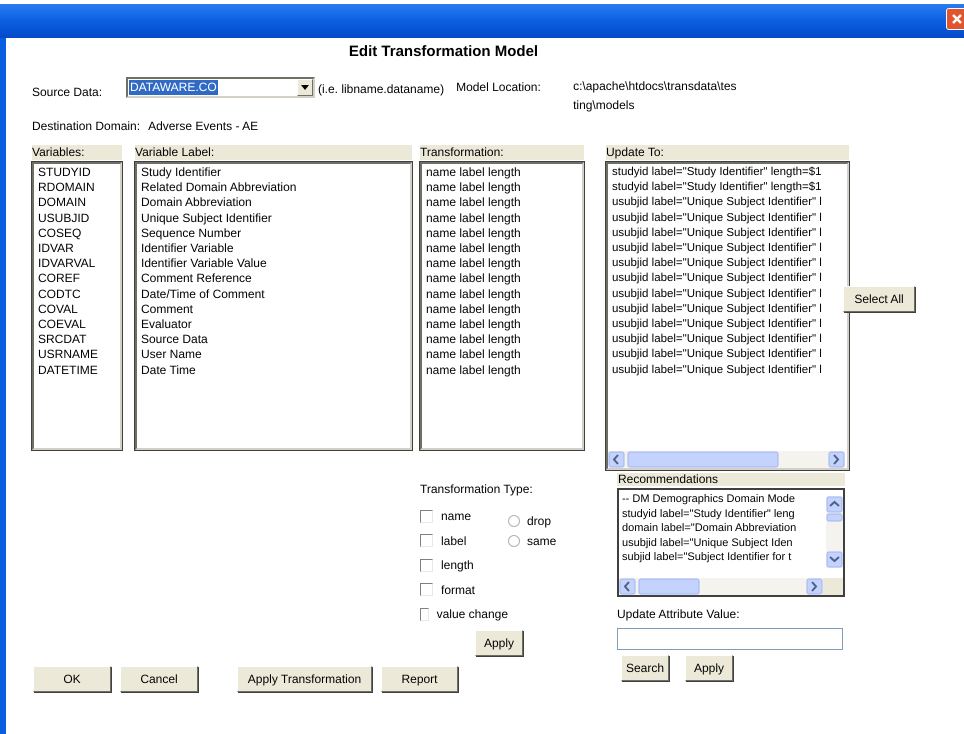 Image resolution: width=964 pixels, height=734 pixels. I want to click on list-item: Date/Time of Comment, so click(203, 294).